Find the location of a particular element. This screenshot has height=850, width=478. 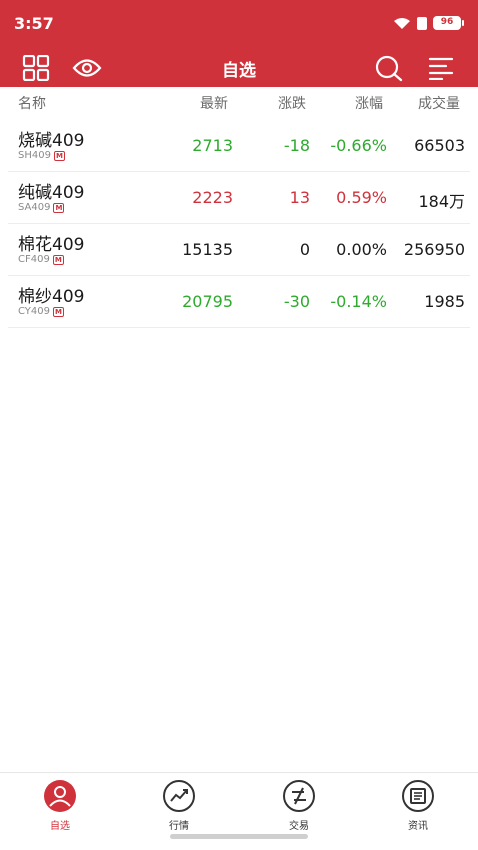

sim-icon is located at coordinates (422, 23).